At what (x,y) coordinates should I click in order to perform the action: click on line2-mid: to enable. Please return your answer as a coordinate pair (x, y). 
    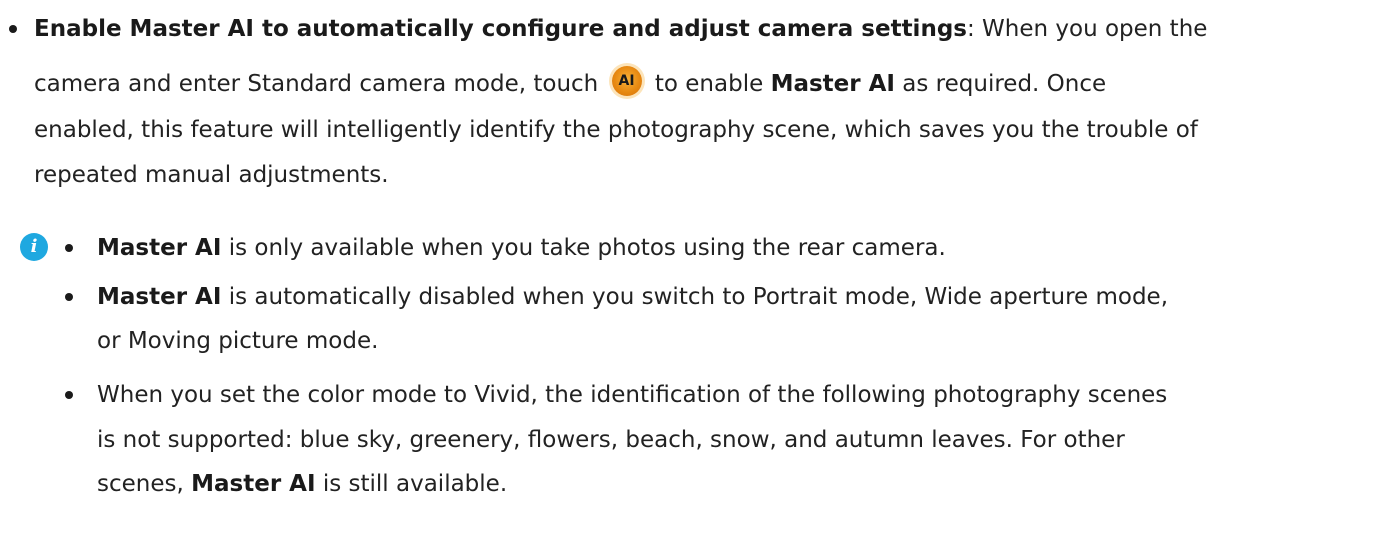
    Looking at the image, I should click on (709, 84).